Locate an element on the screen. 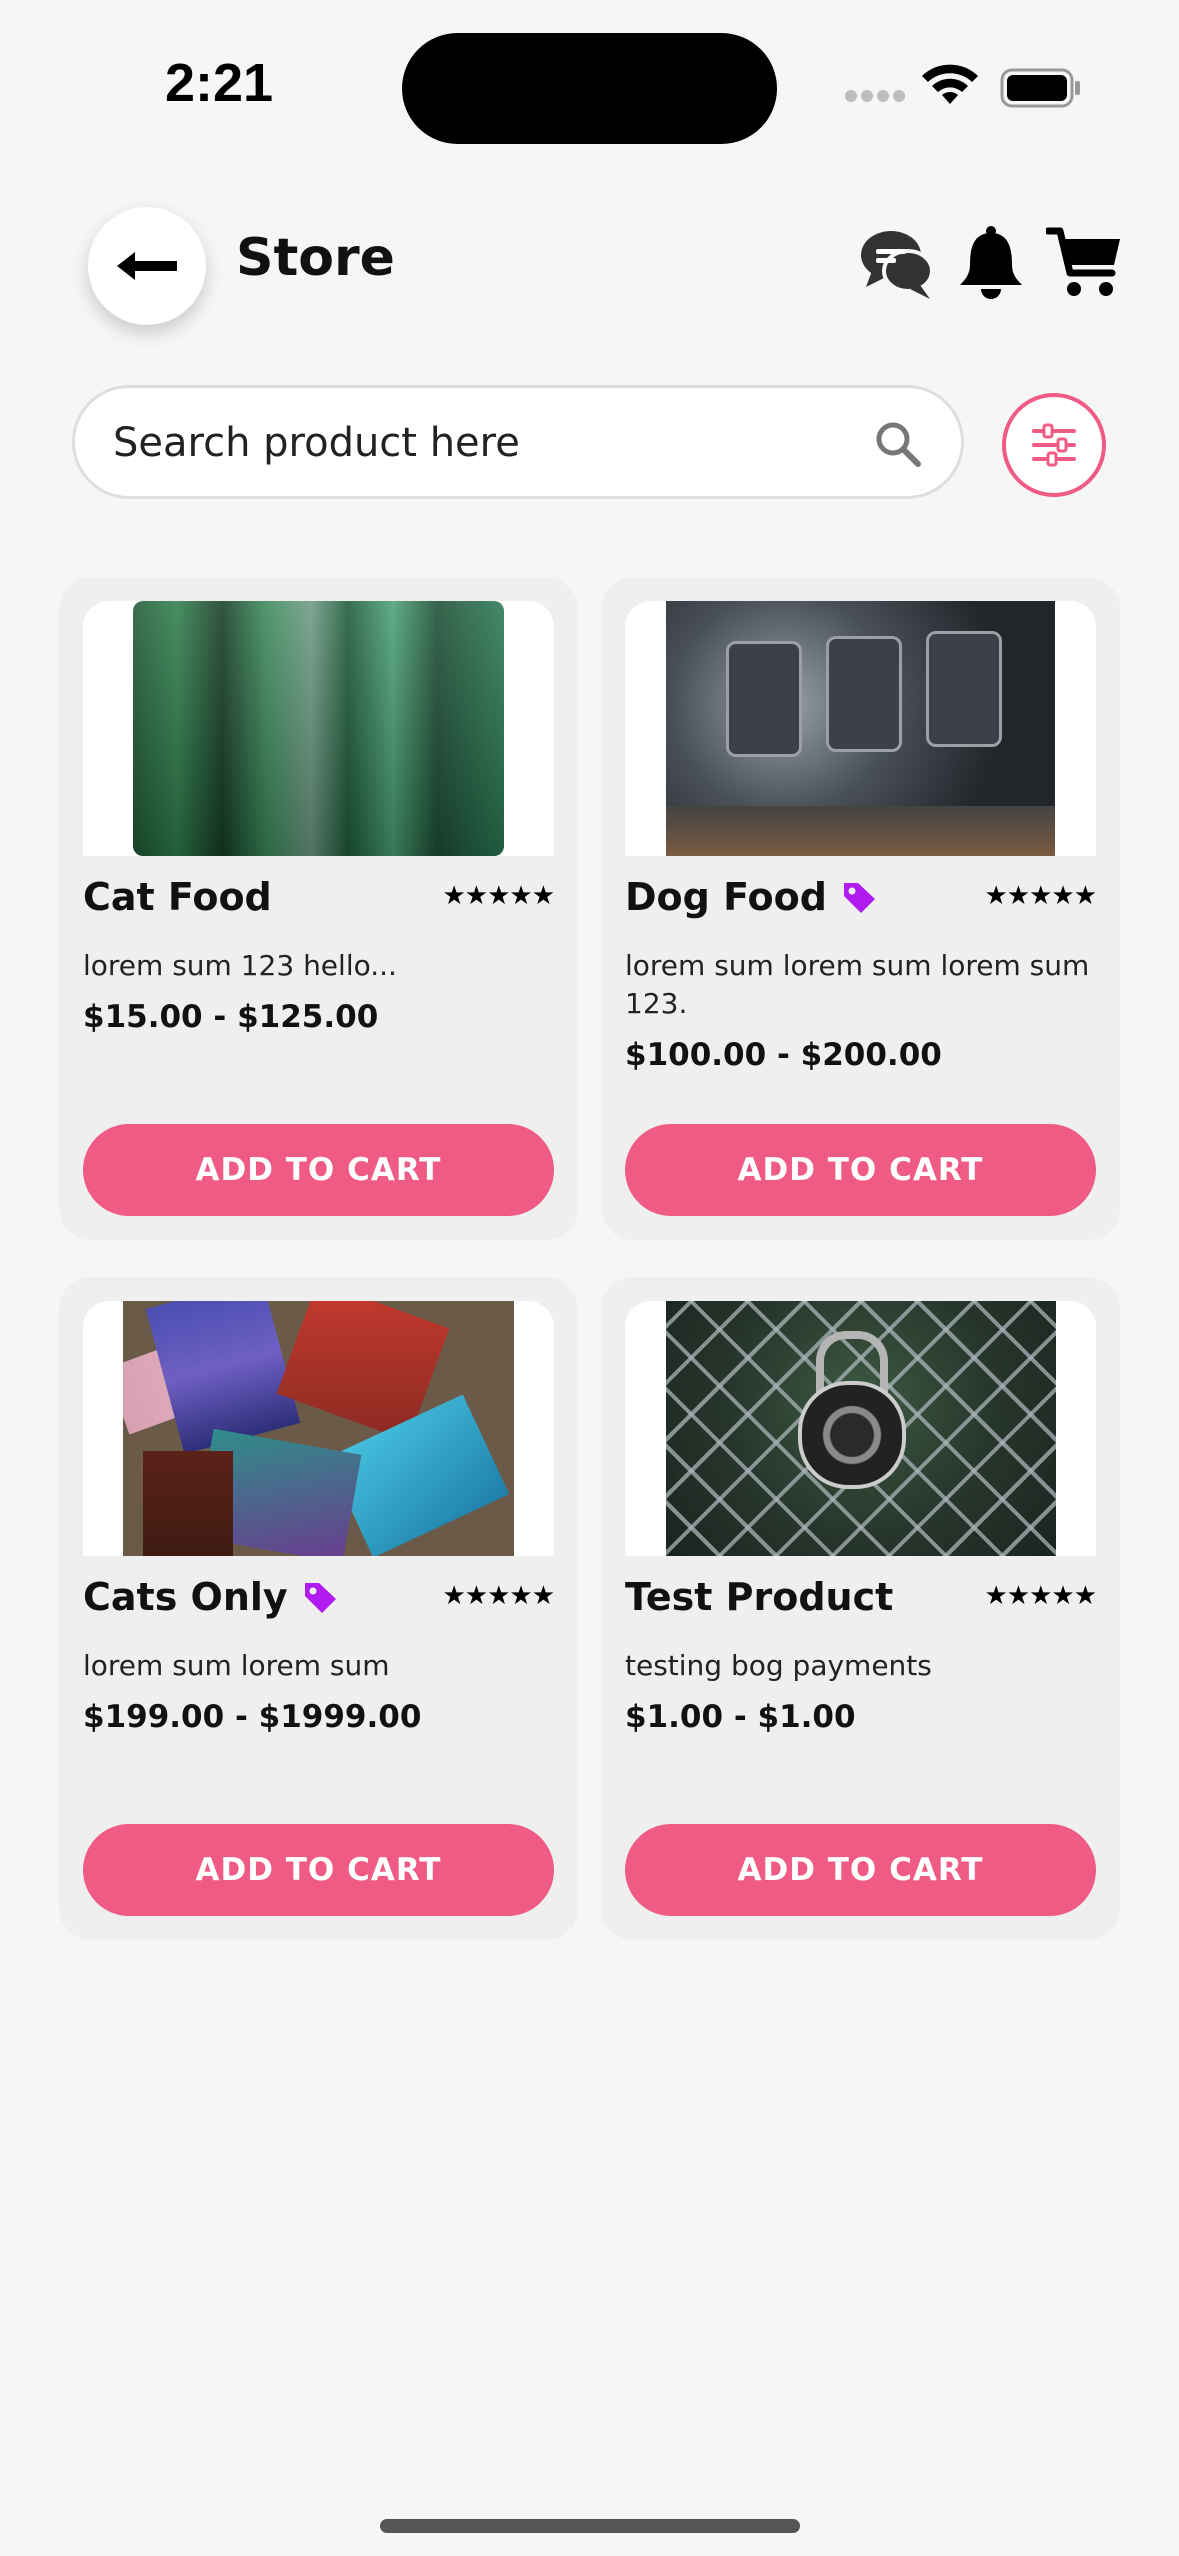 Image resolution: width=1179 pixels, height=2556 pixels. filter-sliders-icon is located at coordinates (1054, 445).